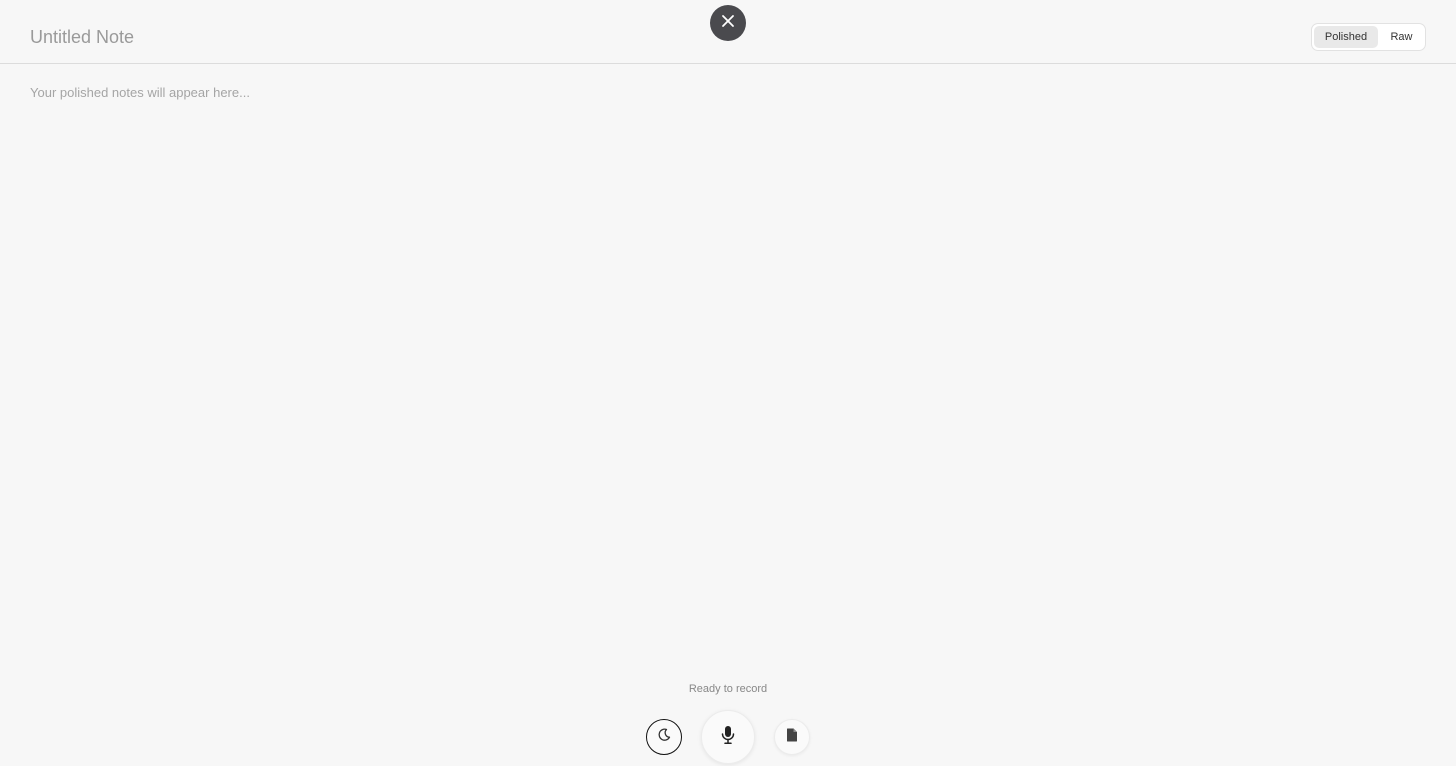 Image resolution: width=1456 pixels, height=766 pixels. I want to click on theme-toggle-button, so click(664, 737).